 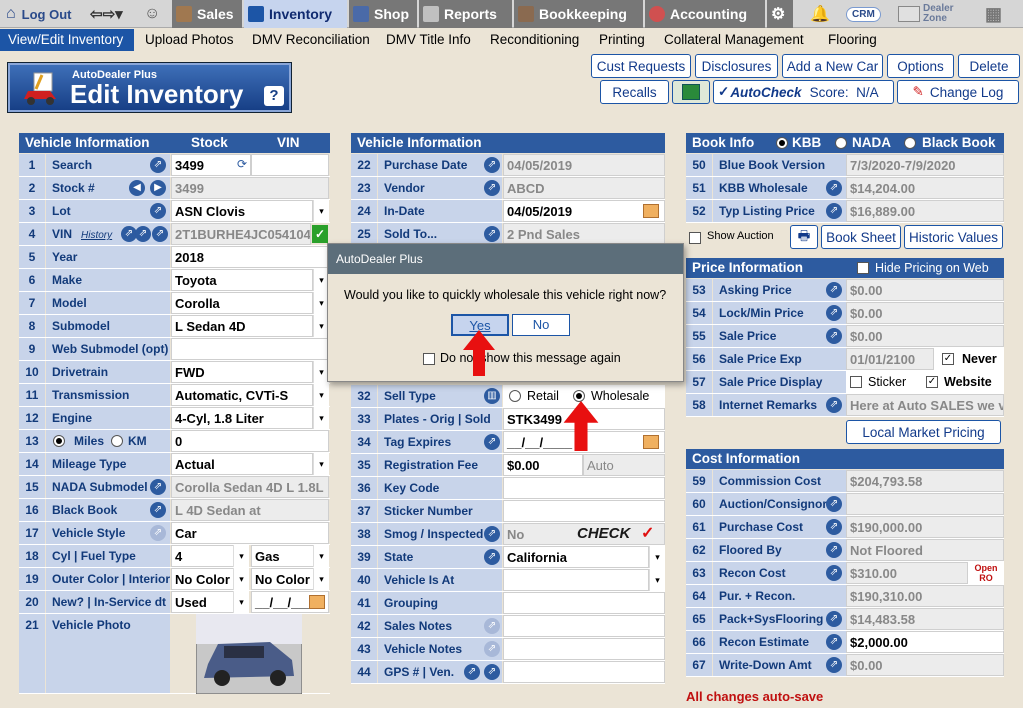 I want to click on field-value-input: $16,889.00, so click(x=925, y=211).